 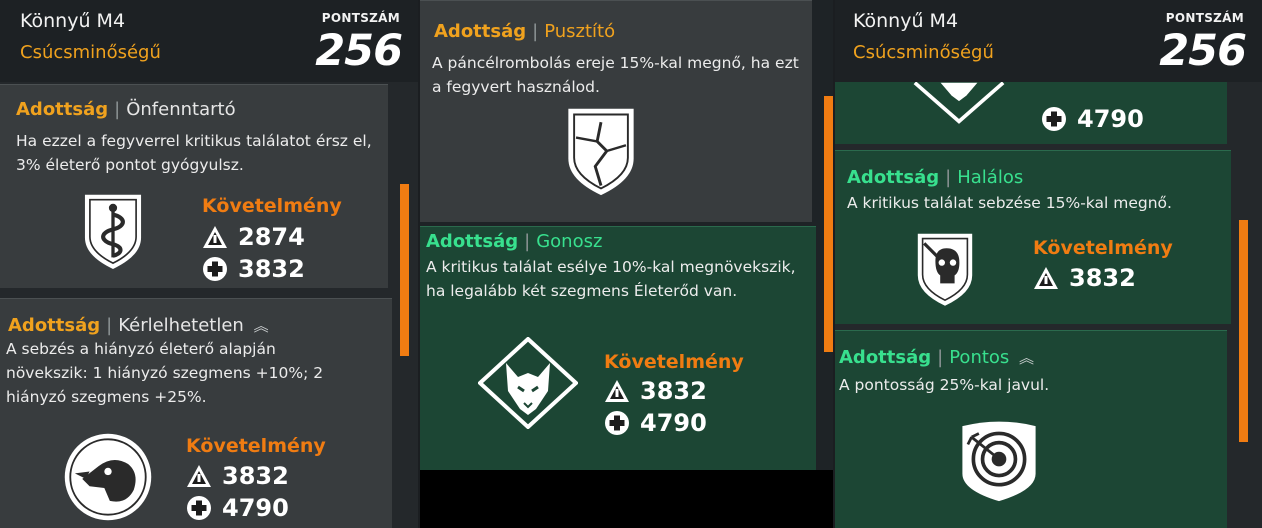 I want to click on talent-title: Adottság | Gonosz, so click(x=514, y=241).